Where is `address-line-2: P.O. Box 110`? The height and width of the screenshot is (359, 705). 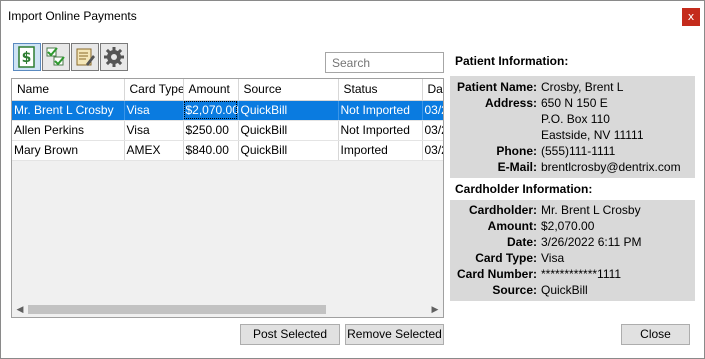 address-line-2: P.O. Box 110 is located at coordinates (575, 119).